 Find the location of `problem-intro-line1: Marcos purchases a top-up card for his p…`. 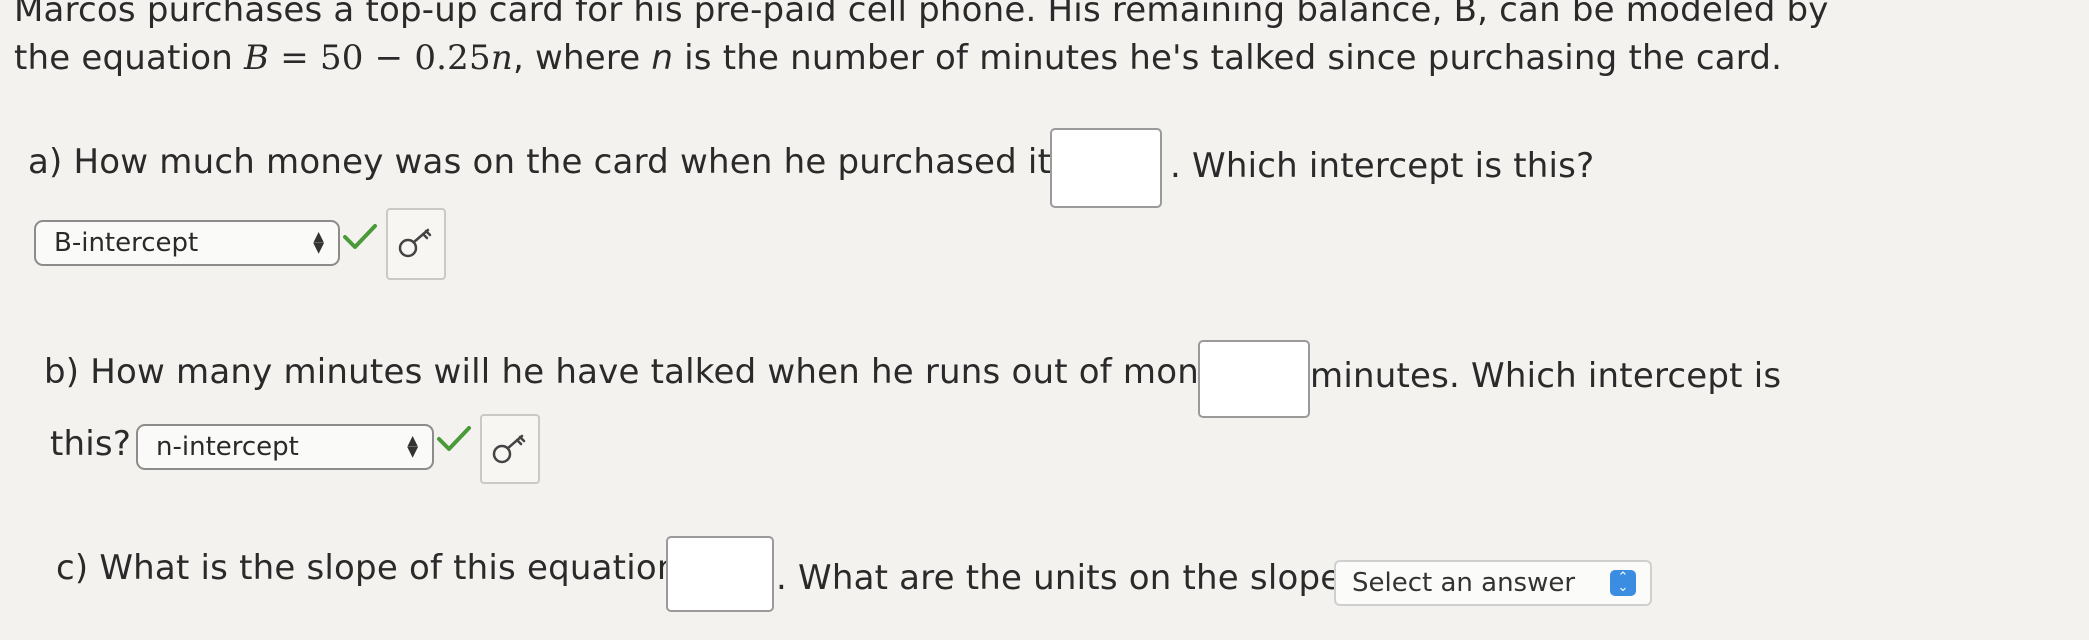

problem-intro-line1: Marcos purchases a top-up card for his p… is located at coordinates (921, 15).